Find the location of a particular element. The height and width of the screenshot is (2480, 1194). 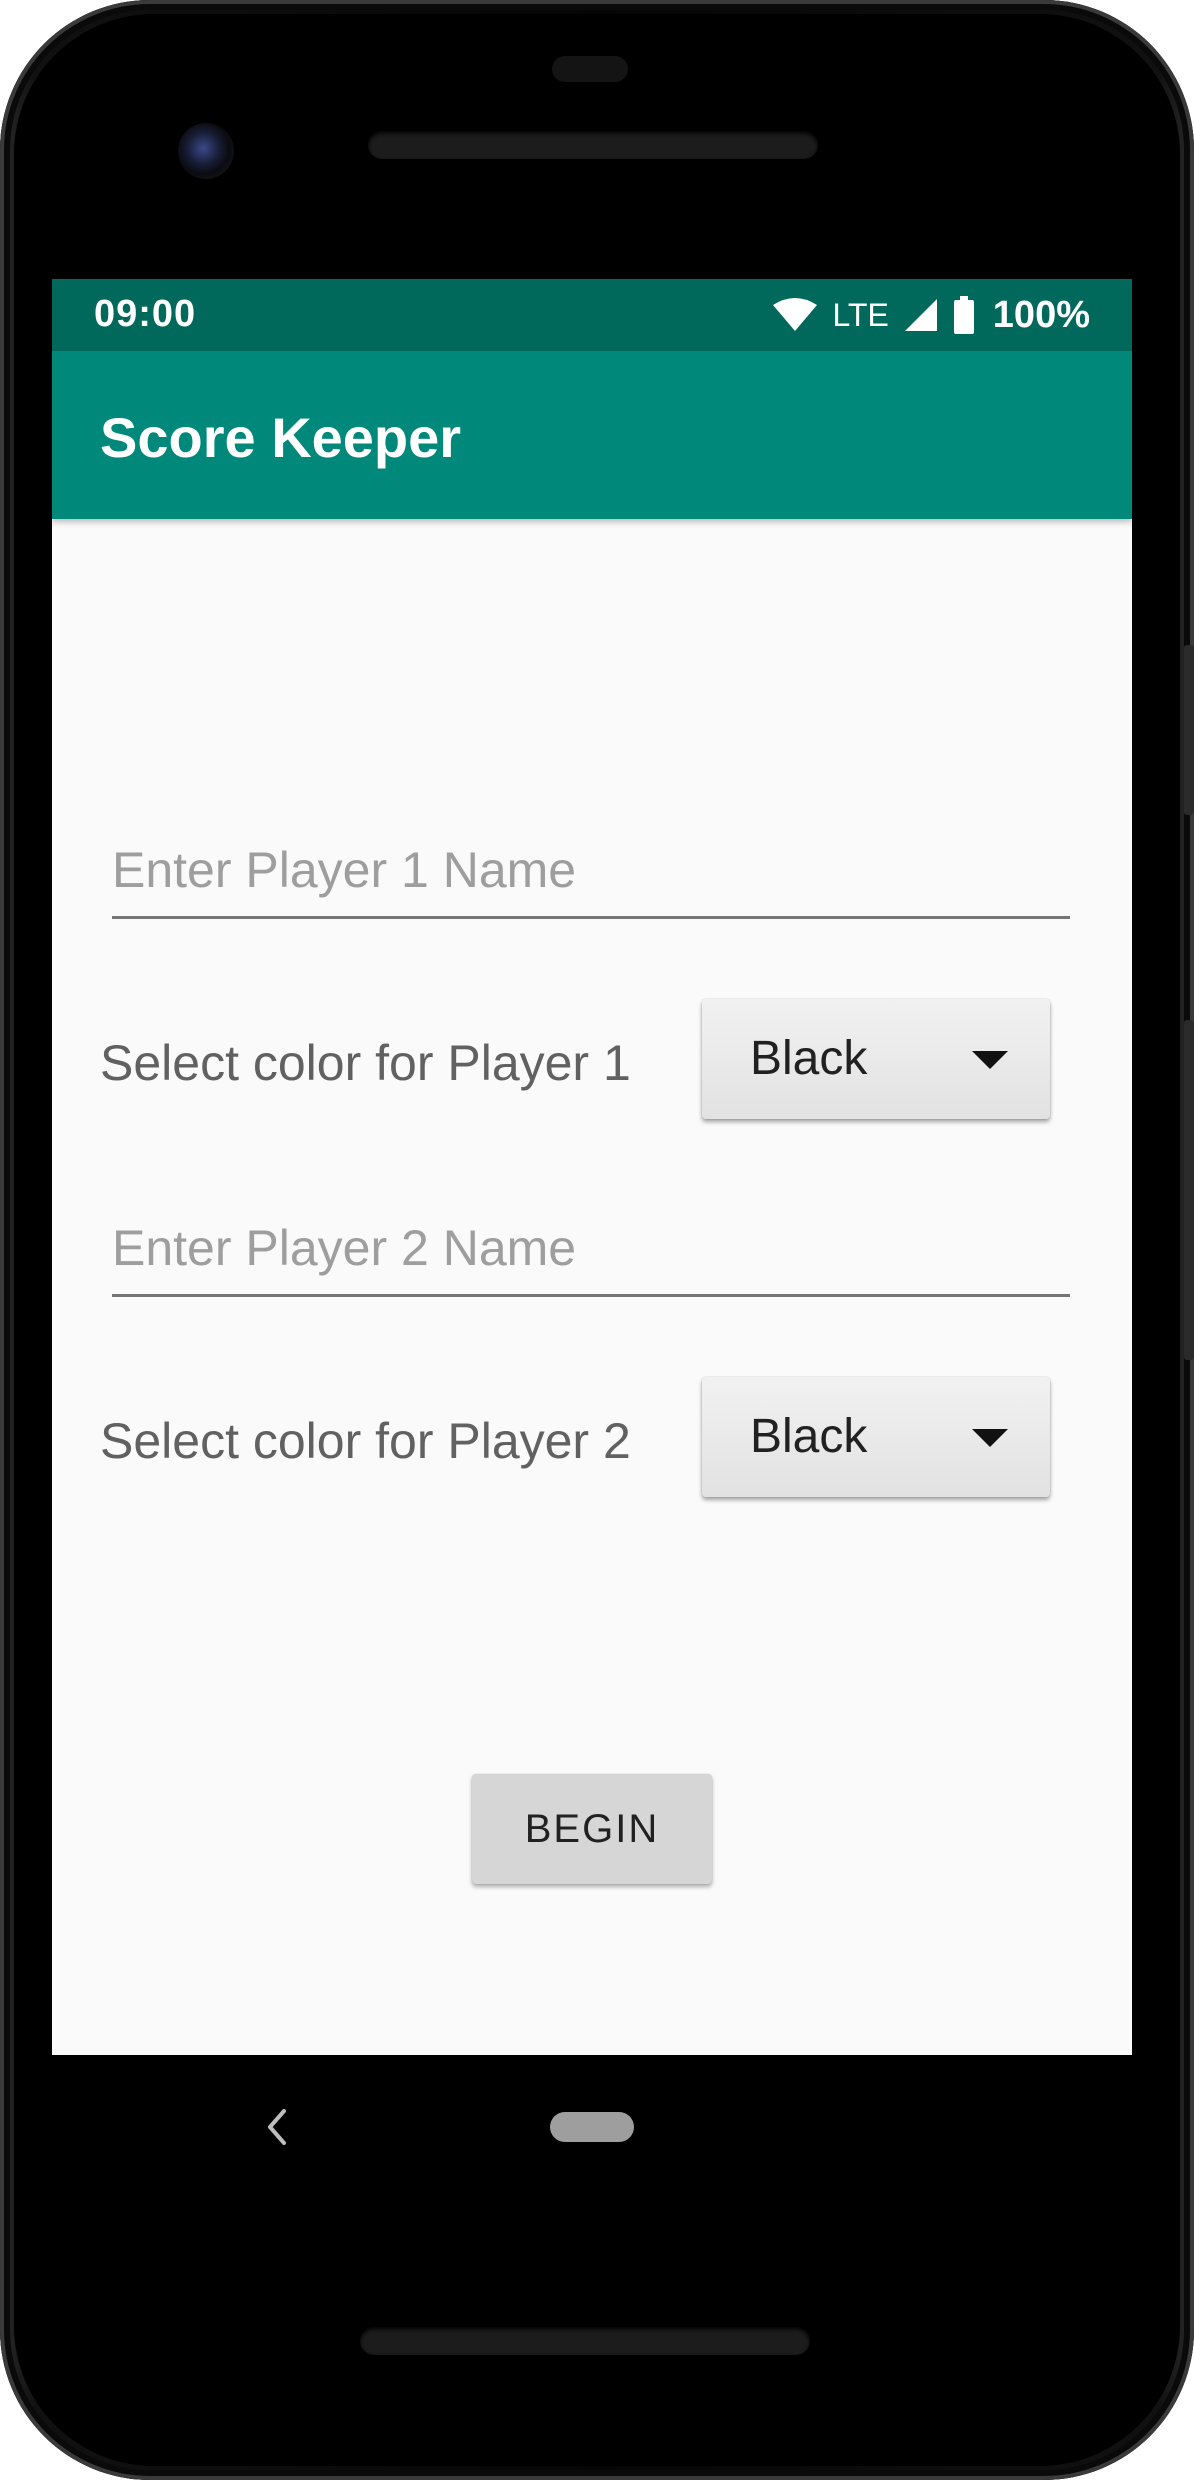

front-camera-icon is located at coordinates (206, 151).